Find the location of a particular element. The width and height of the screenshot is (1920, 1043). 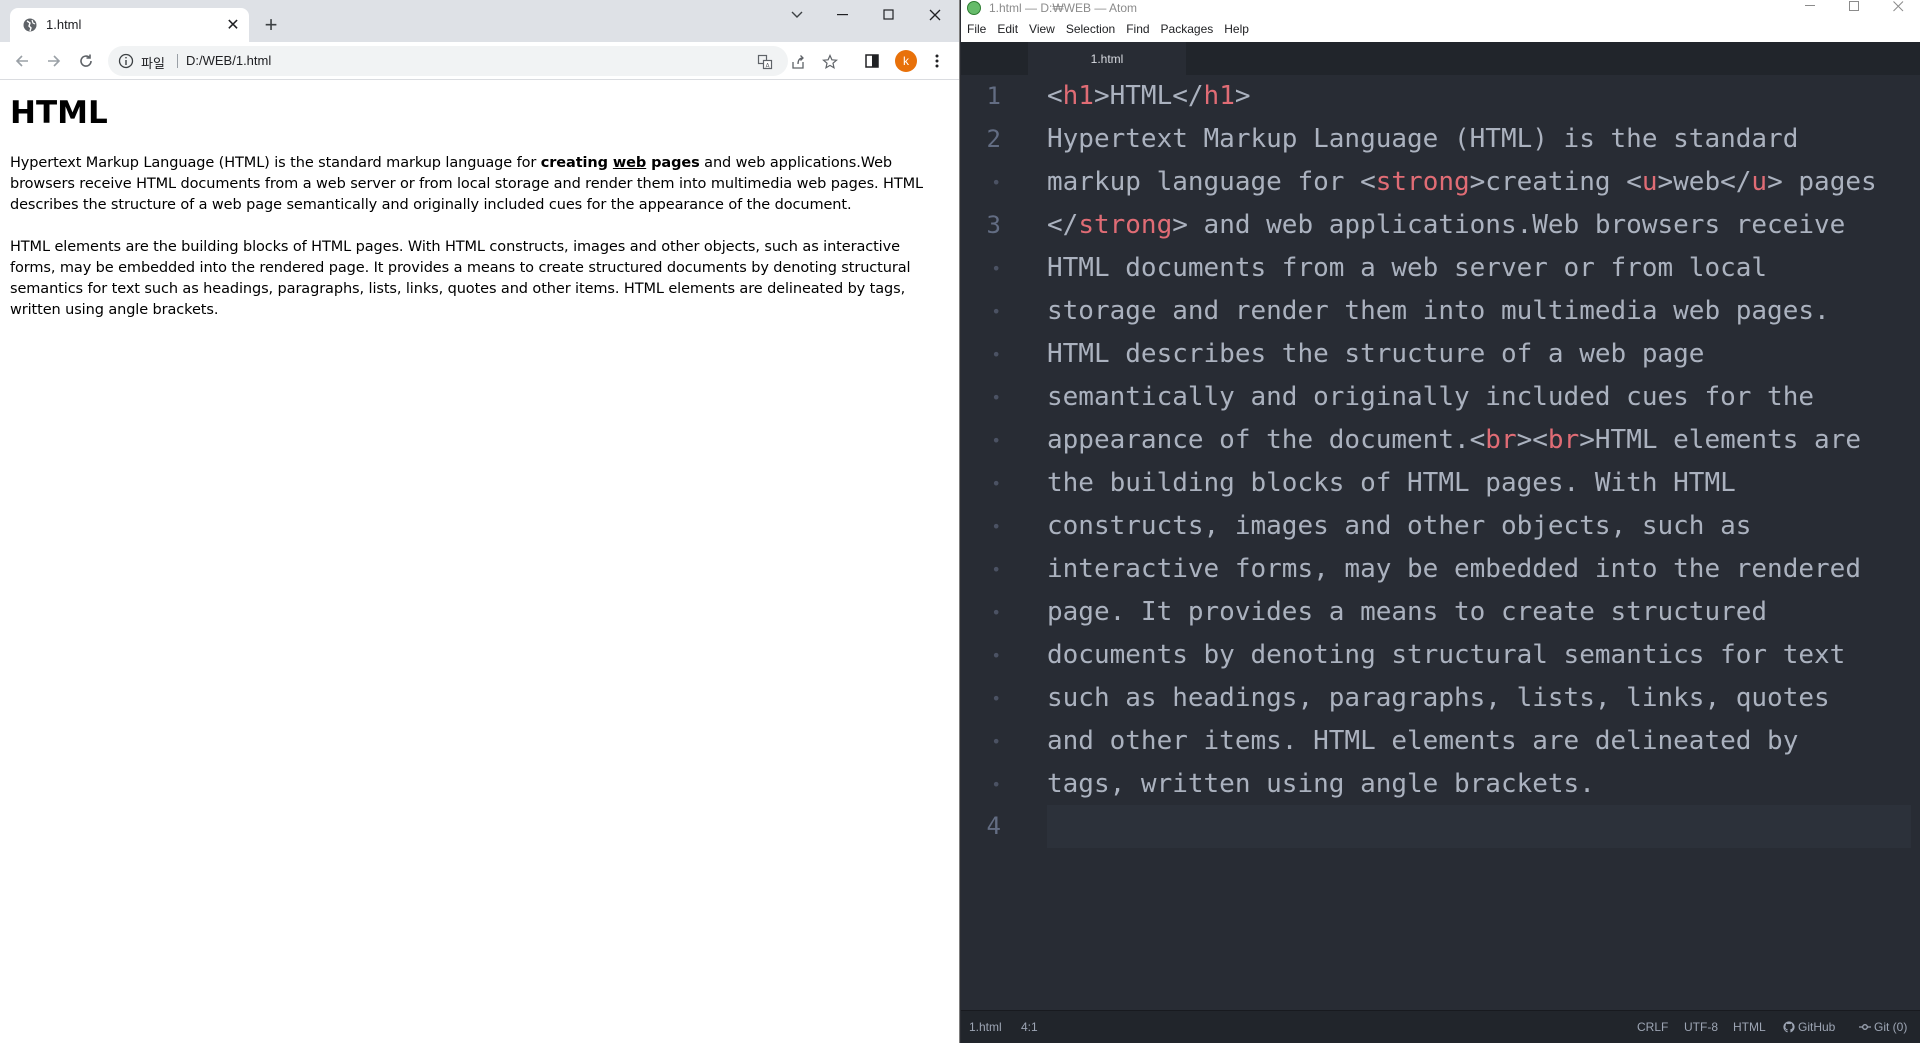

bookmark-star-icon is located at coordinates (830, 62).